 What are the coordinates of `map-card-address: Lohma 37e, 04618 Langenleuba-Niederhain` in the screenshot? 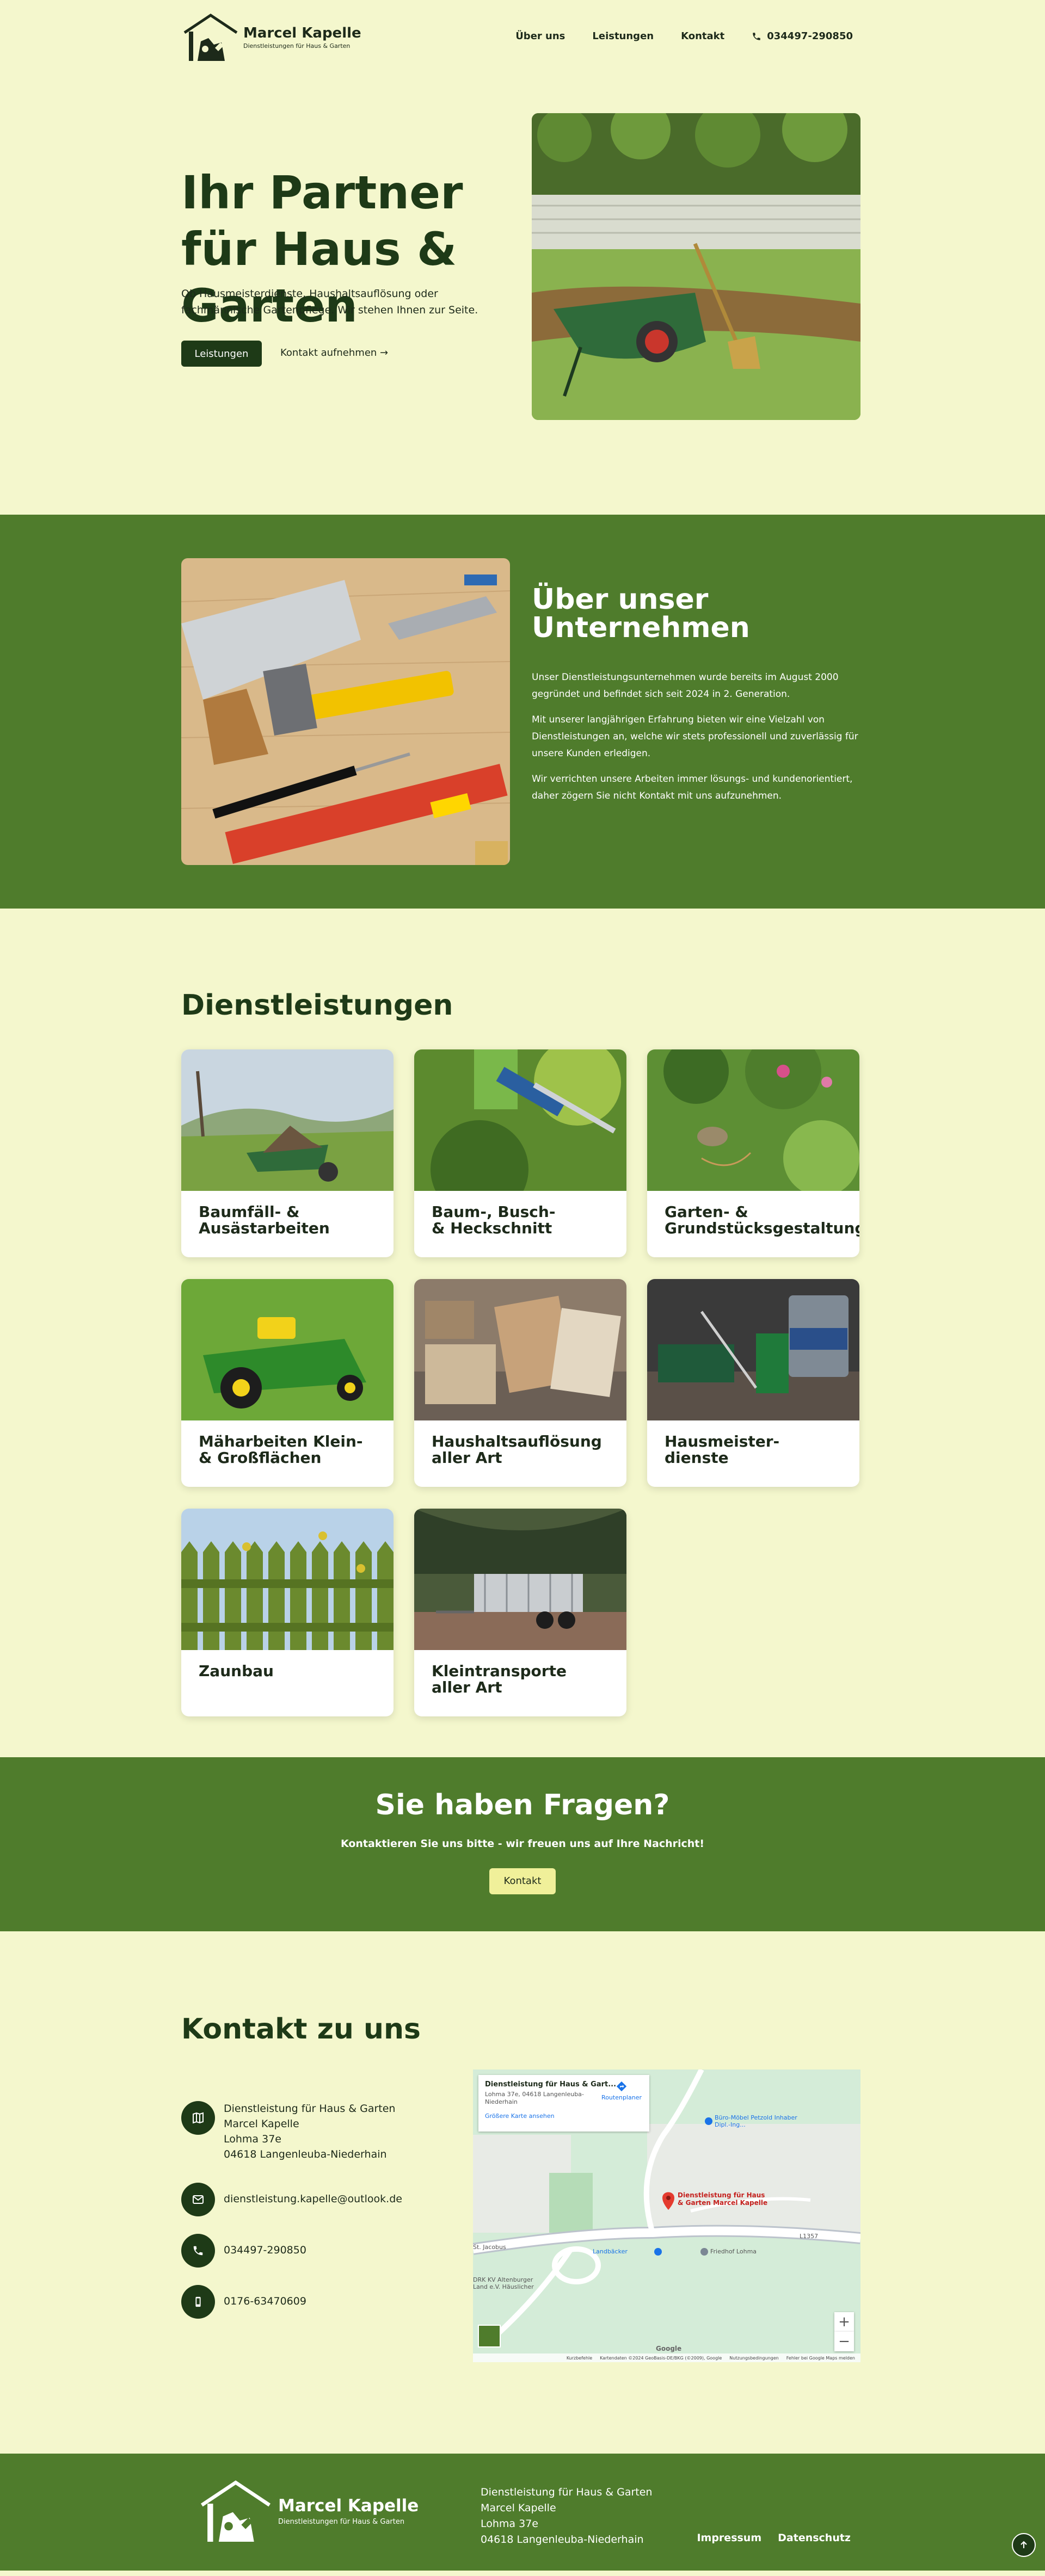 It's located at (535, 2098).